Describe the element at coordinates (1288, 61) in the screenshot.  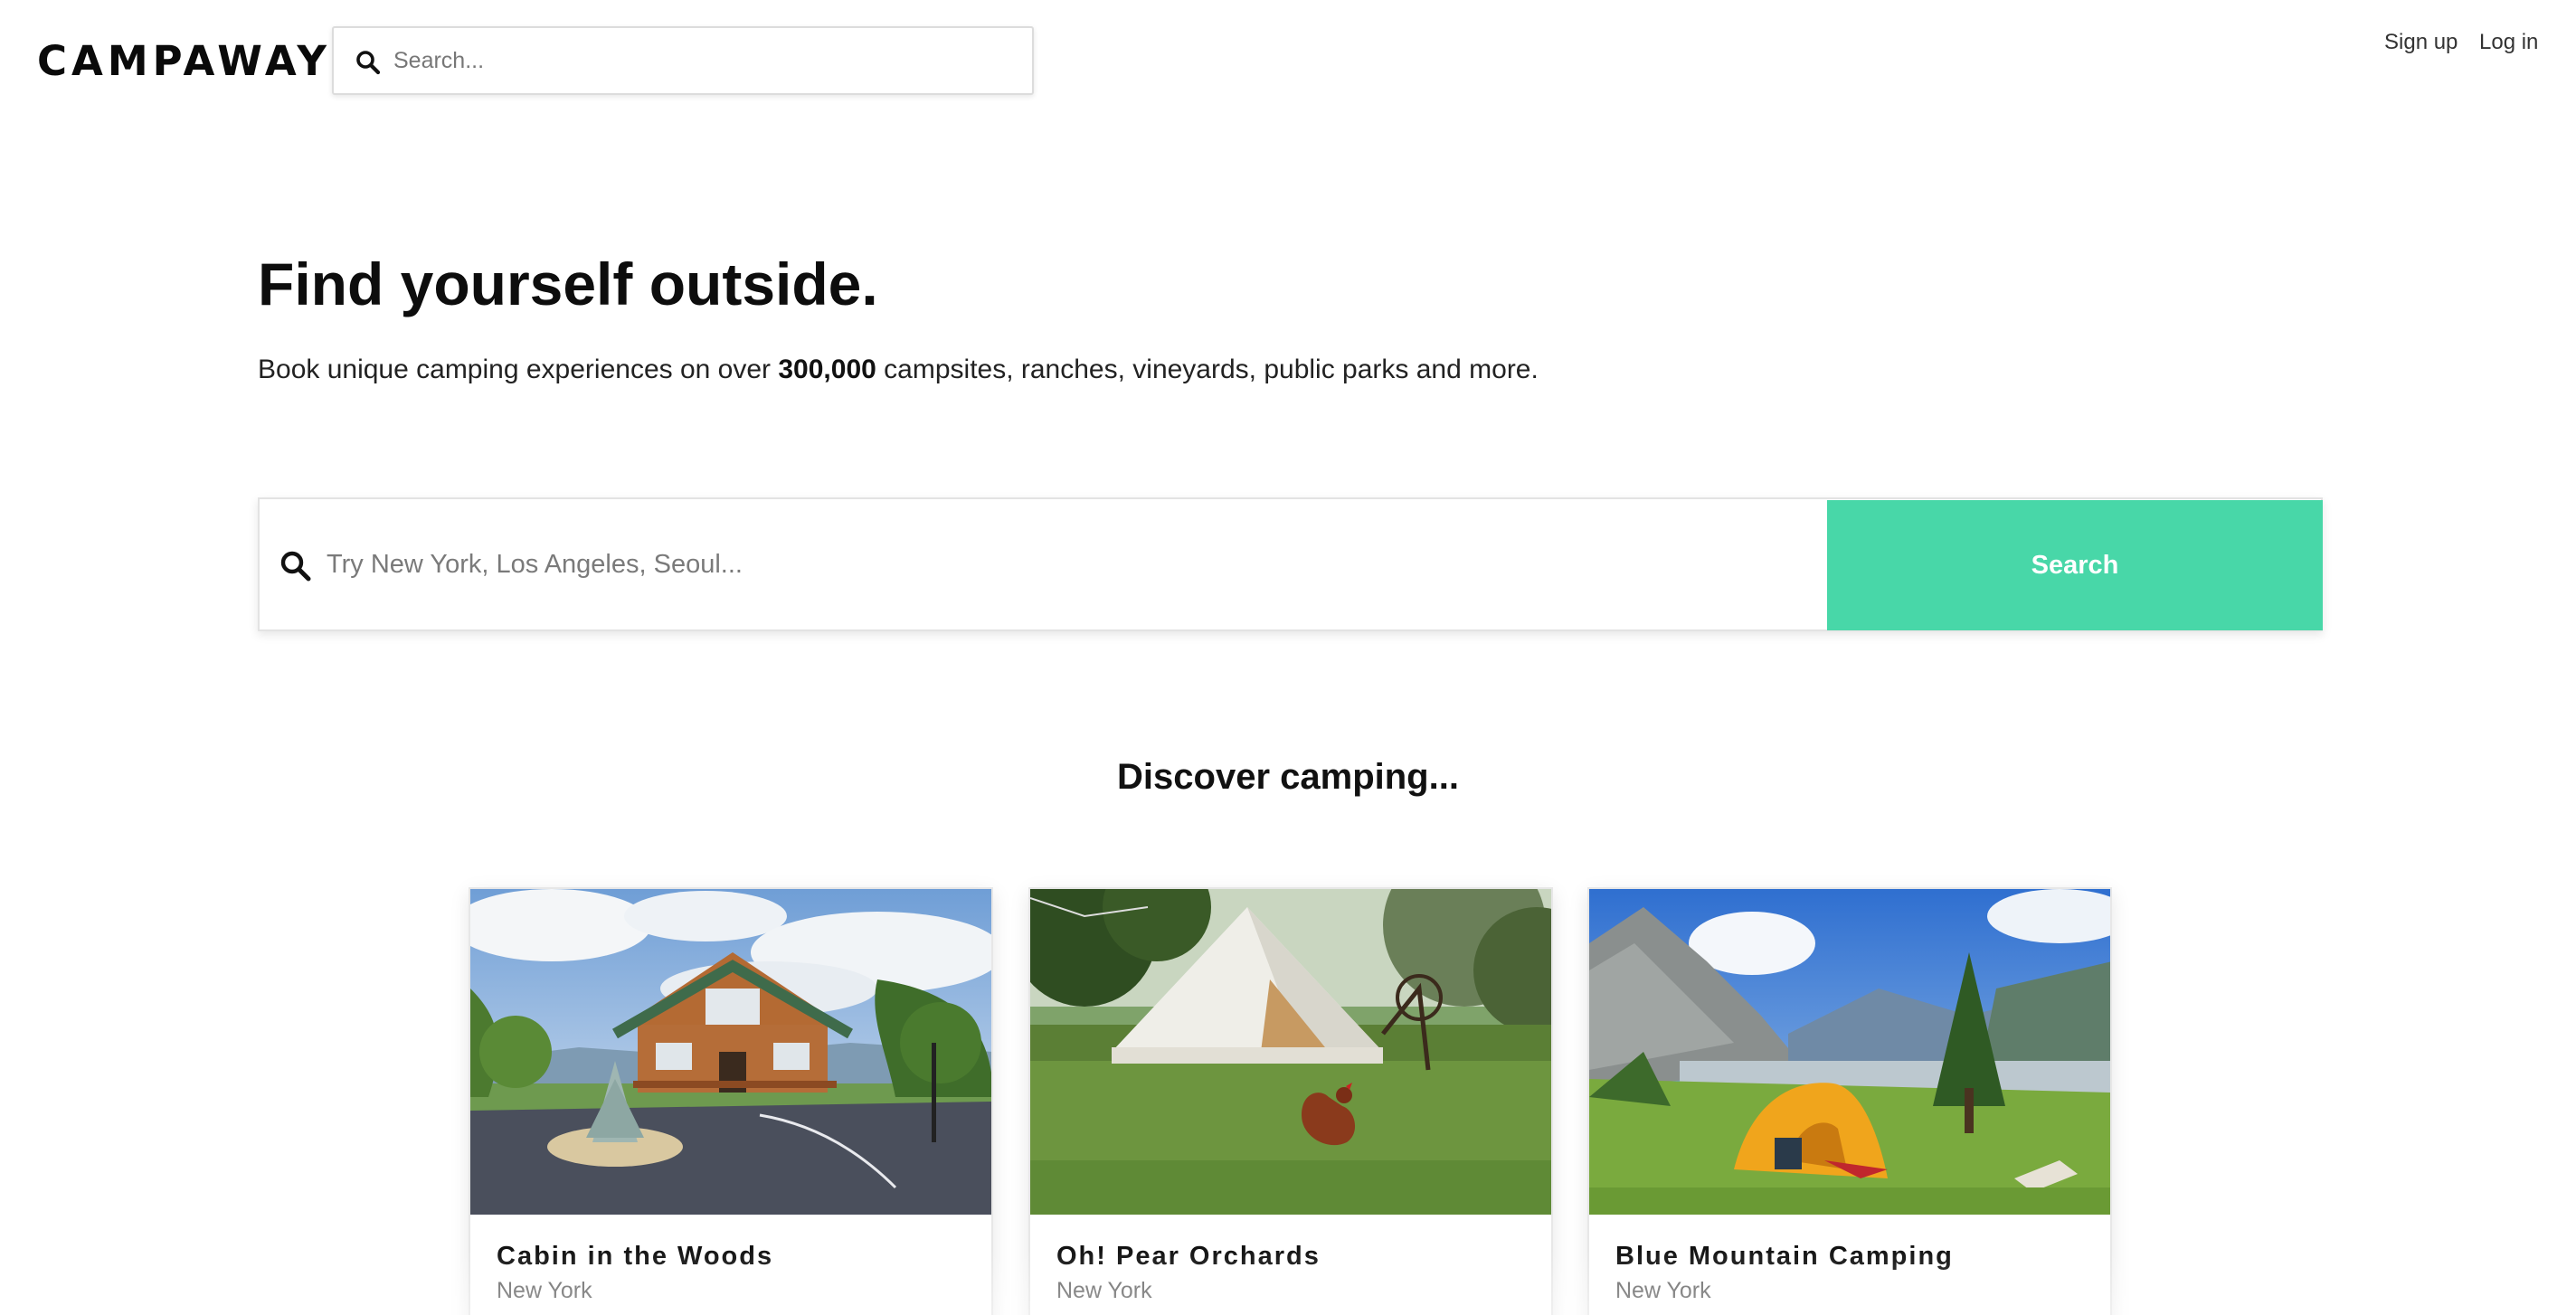
I see `header: CAMPAWAY Sign up Log in` at that location.